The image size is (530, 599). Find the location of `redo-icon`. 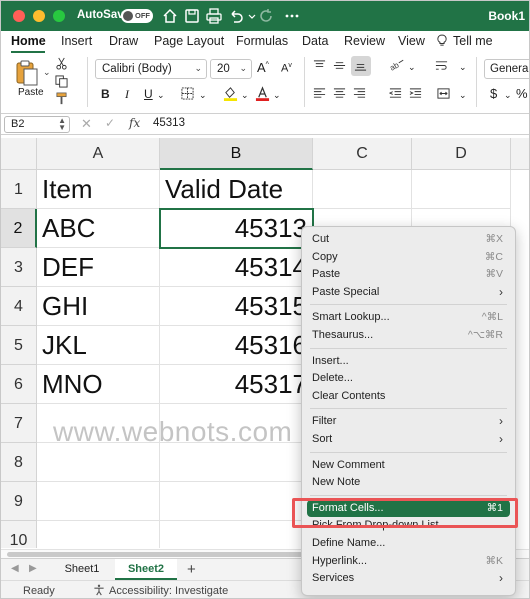

redo-icon is located at coordinates (266, 16).